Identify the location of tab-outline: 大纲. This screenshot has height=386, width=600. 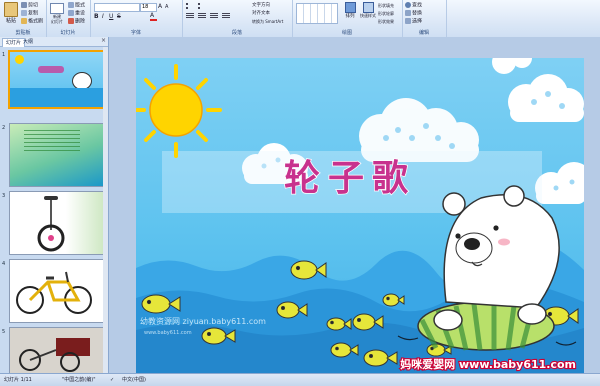
(28, 42).